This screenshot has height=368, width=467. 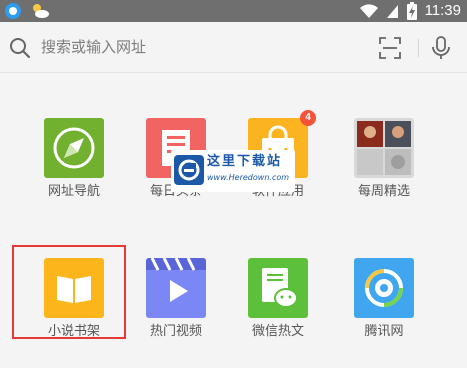 What do you see at coordinates (248, 177) in the screenshot?
I see `watermark-url: www.Heredown.com` at bounding box center [248, 177].